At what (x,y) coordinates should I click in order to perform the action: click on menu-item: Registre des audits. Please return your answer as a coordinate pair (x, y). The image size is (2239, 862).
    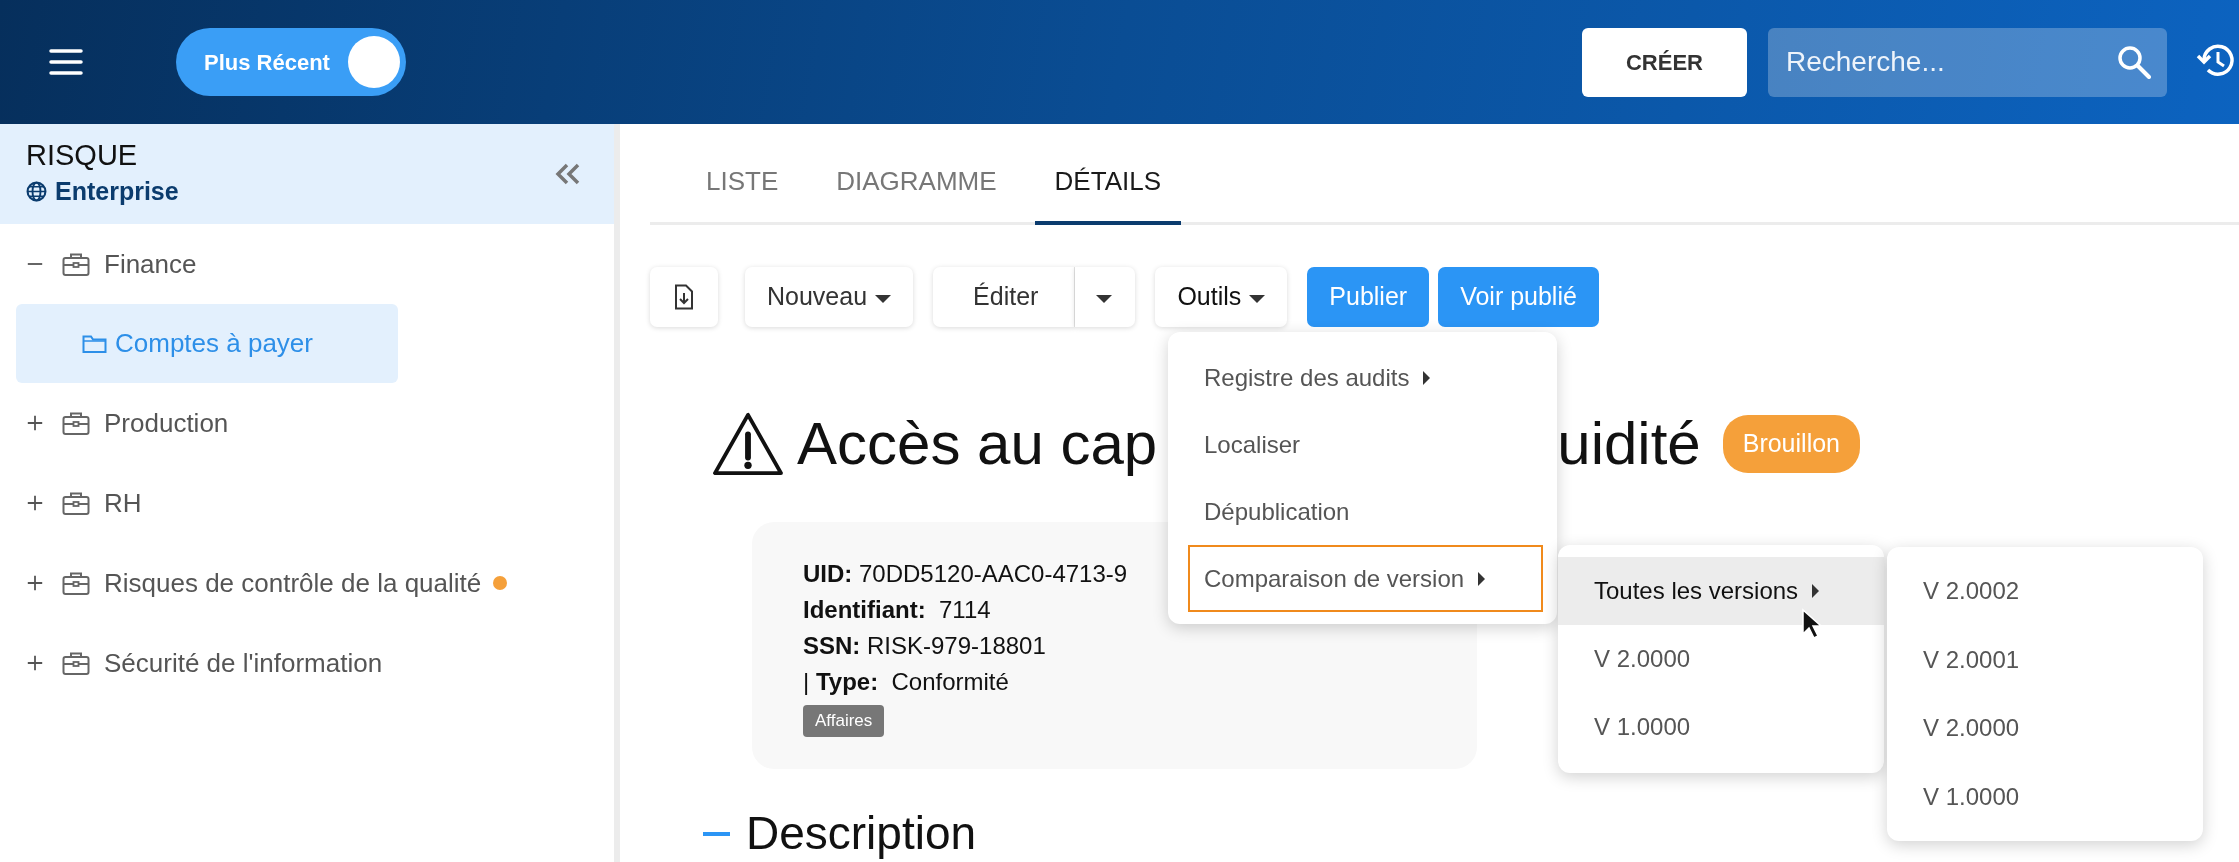
    Looking at the image, I should click on (1362, 377).